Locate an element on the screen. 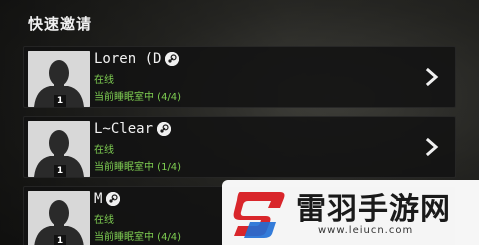 This screenshot has height=245, width=479. player-name-row: L~Clear is located at coordinates (133, 129).